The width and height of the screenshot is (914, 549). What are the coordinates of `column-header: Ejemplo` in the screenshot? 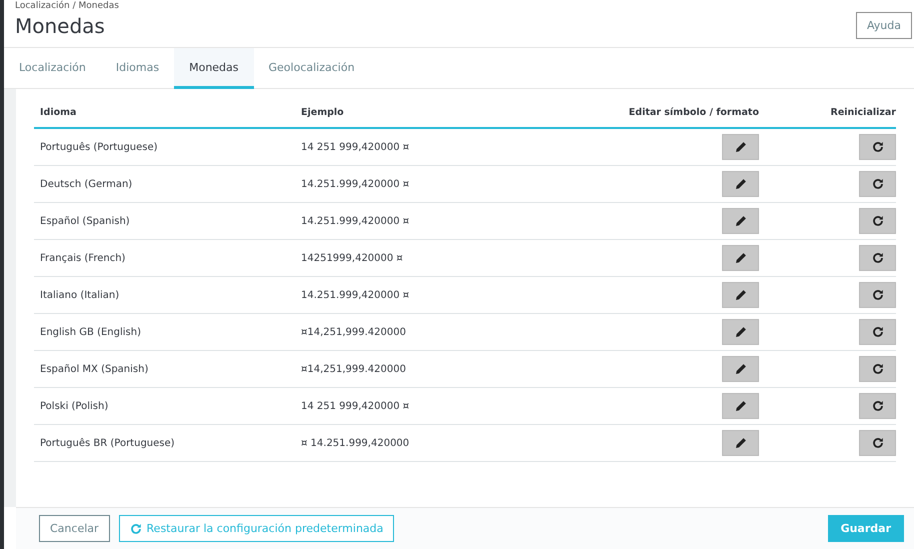 It's located at (323, 112).